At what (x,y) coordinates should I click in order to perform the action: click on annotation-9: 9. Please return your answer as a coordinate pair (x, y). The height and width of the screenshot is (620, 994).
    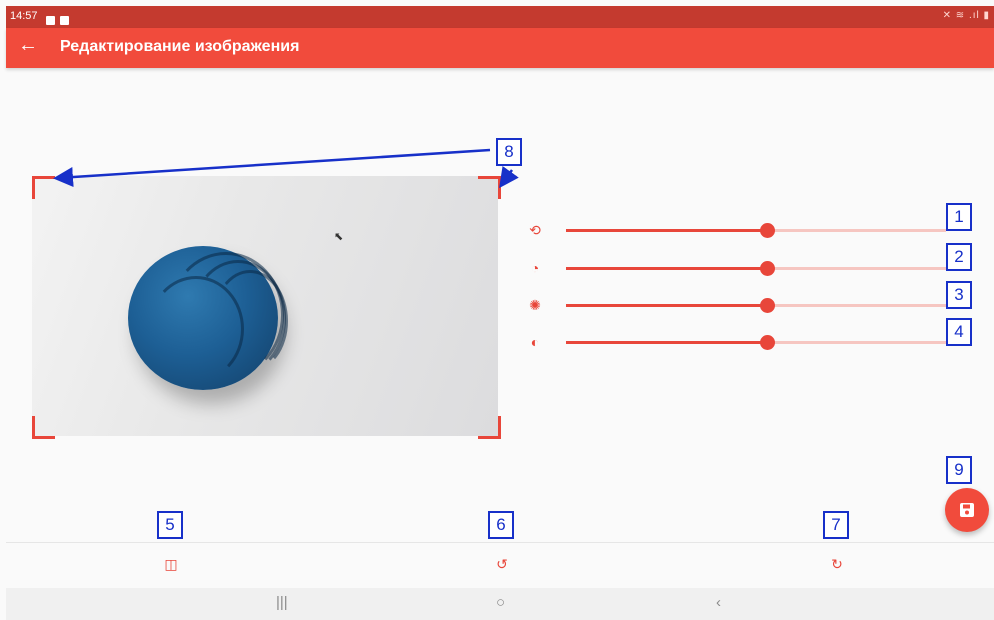
    Looking at the image, I should click on (959, 470).